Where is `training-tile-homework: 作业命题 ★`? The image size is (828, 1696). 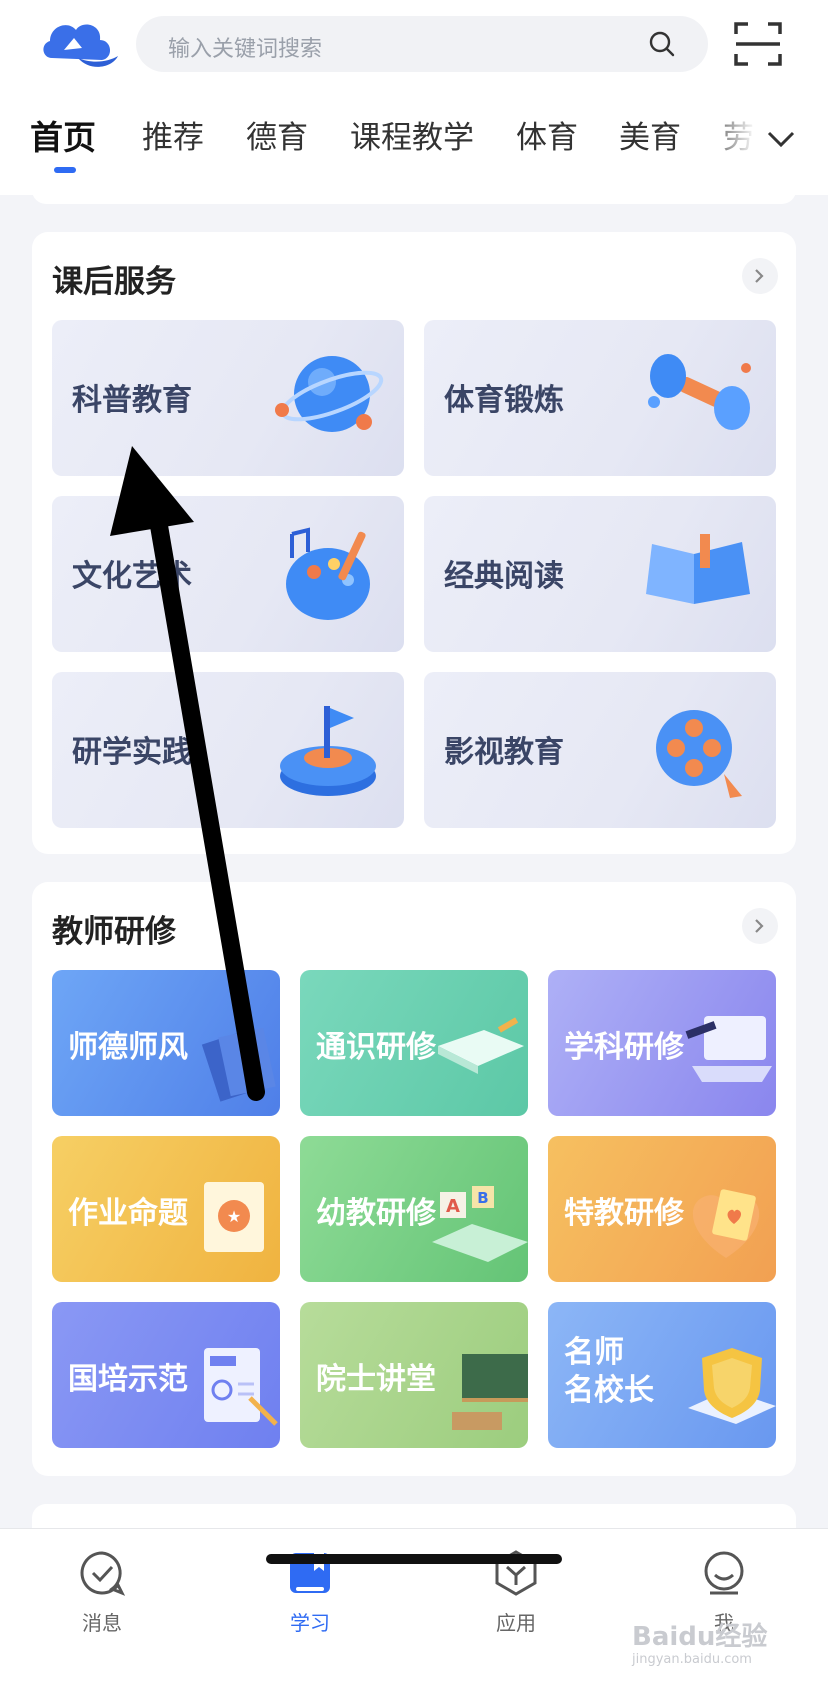
training-tile-homework: 作业命题 ★ is located at coordinates (166, 1209).